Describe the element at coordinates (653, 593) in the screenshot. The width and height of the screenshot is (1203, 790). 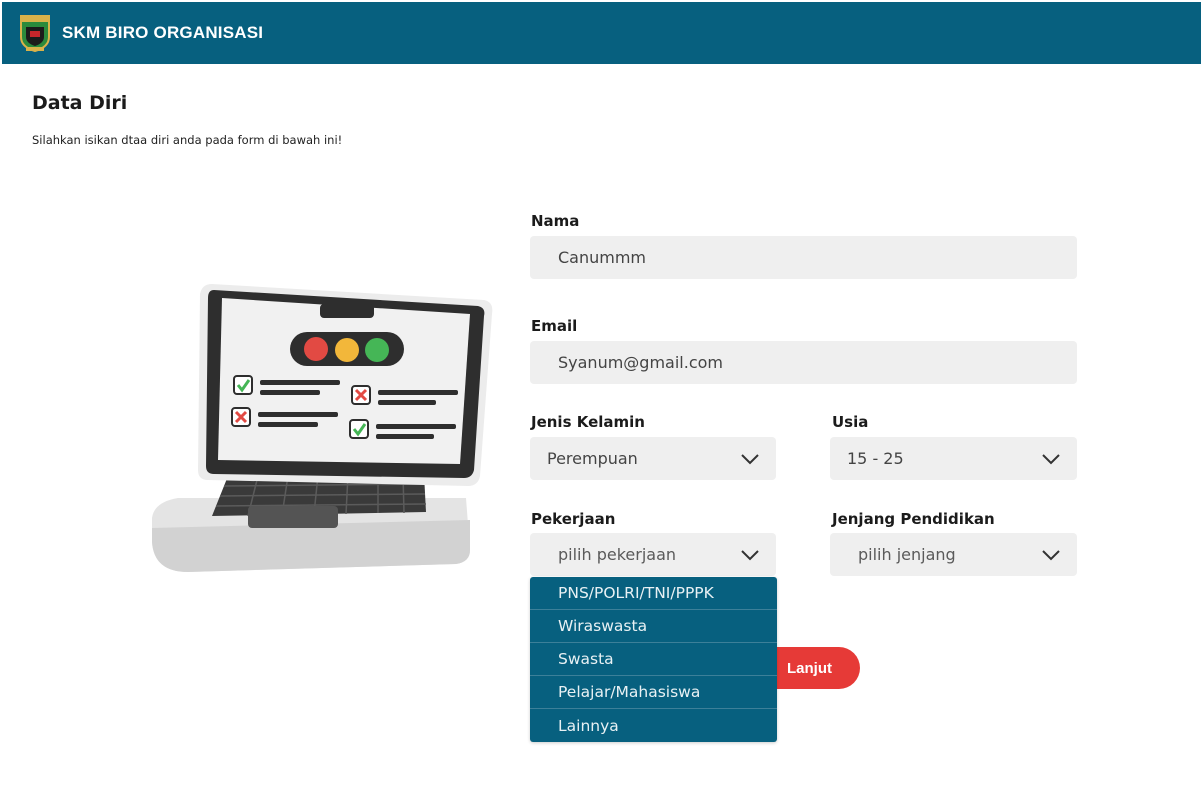
I see `pekerjaan-option: PNS/POLRI/TNI/PPPK` at that location.